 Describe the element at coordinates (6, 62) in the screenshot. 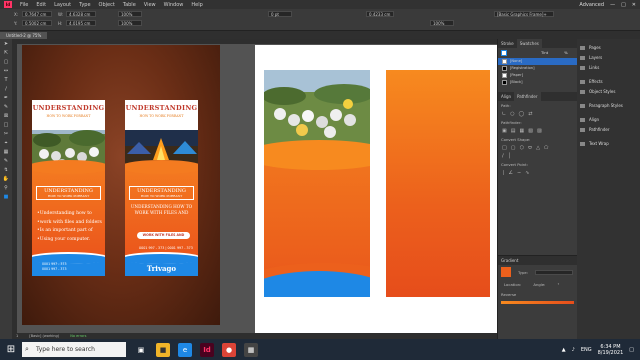

I see `page-tool-icon: ▢` at that location.